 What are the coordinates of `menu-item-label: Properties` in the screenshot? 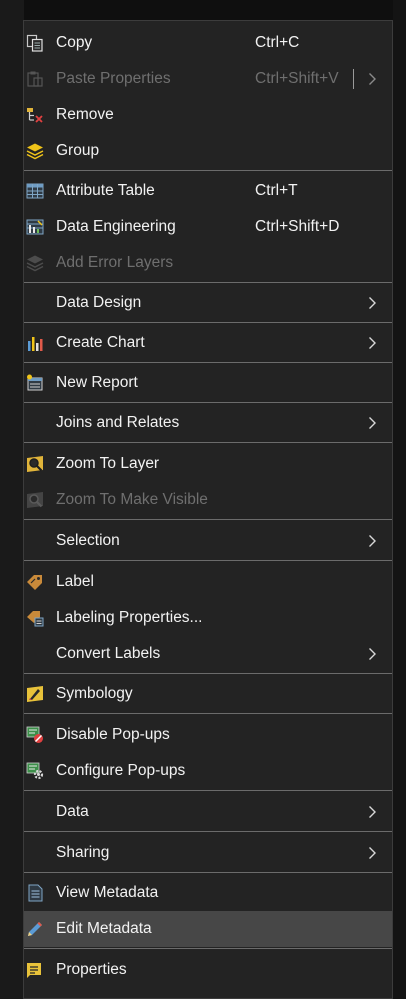 It's located at (91, 969).